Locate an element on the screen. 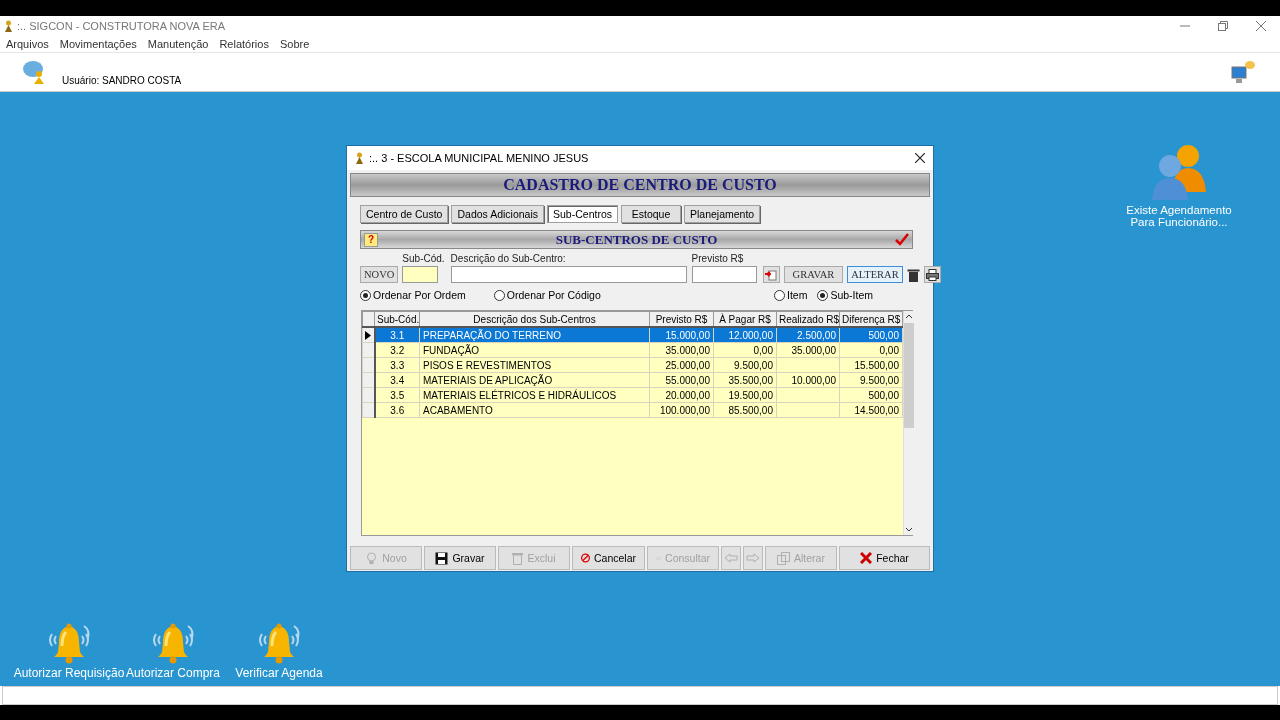 This screenshot has width=1280, height=720. tab: Sub-Centros is located at coordinates (582, 214).